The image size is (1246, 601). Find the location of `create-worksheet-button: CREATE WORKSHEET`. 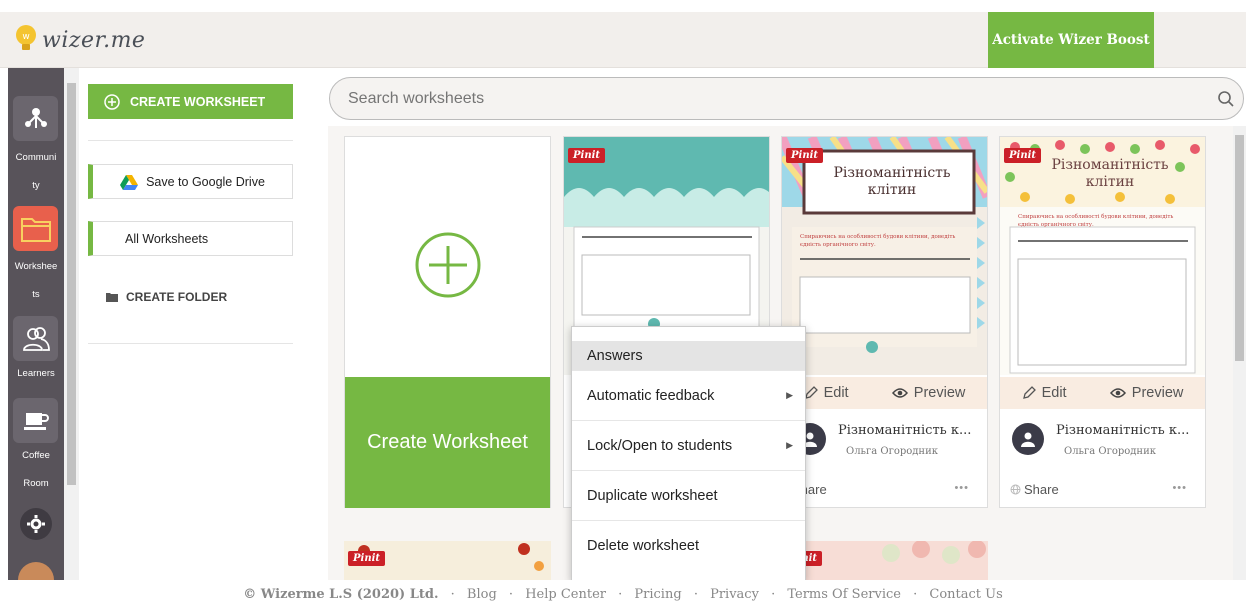

create-worksheet-button: CREATE WORKSHEET is located at coordinates (190, 101).